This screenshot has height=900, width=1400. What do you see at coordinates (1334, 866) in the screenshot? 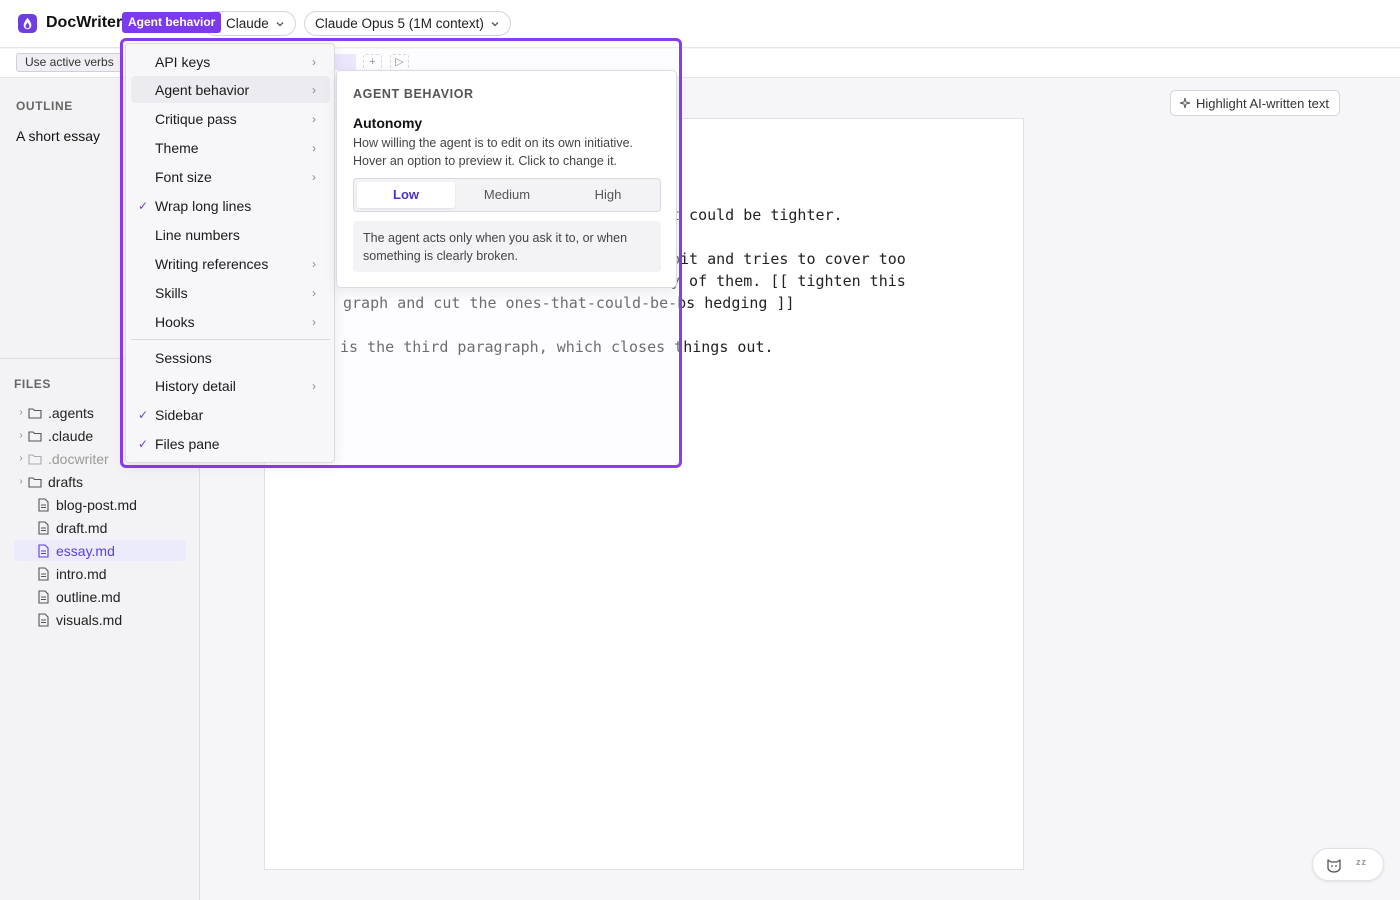
I see `cat-icon` at bounding box center [1334, 866].